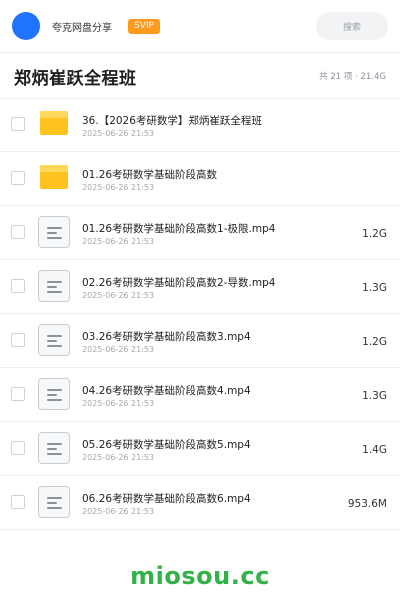 The image size is (400, 600). Describe the element at coordinates (82, 28) in the screenshot. I see `share-owner-name: 夸克网盘分享` at that location.